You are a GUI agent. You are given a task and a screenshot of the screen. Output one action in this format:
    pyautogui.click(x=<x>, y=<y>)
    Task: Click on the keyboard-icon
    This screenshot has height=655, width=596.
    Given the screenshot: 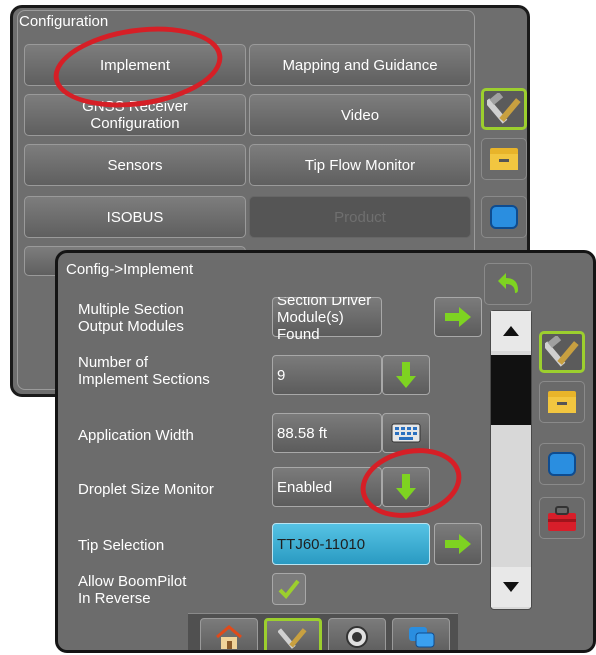 What is the action you would take?
    pyautogui.click(x=406, y=433)
    